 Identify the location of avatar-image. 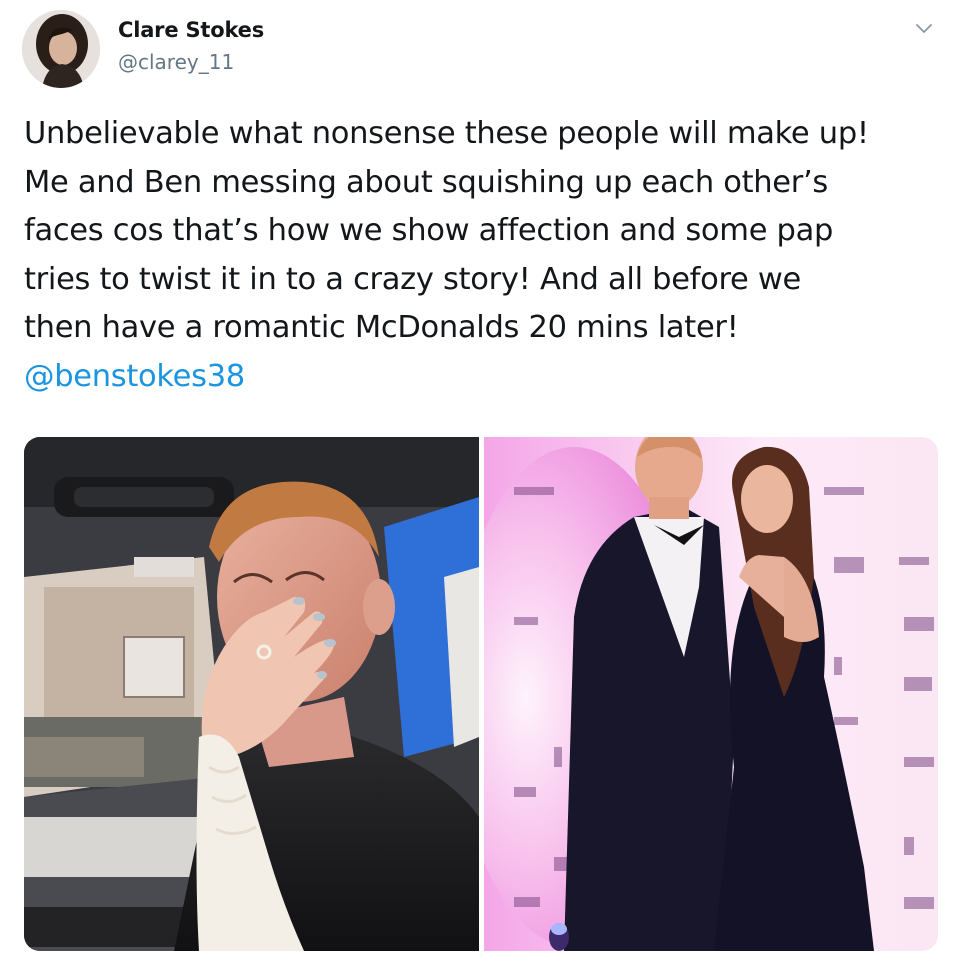
(61, 49).